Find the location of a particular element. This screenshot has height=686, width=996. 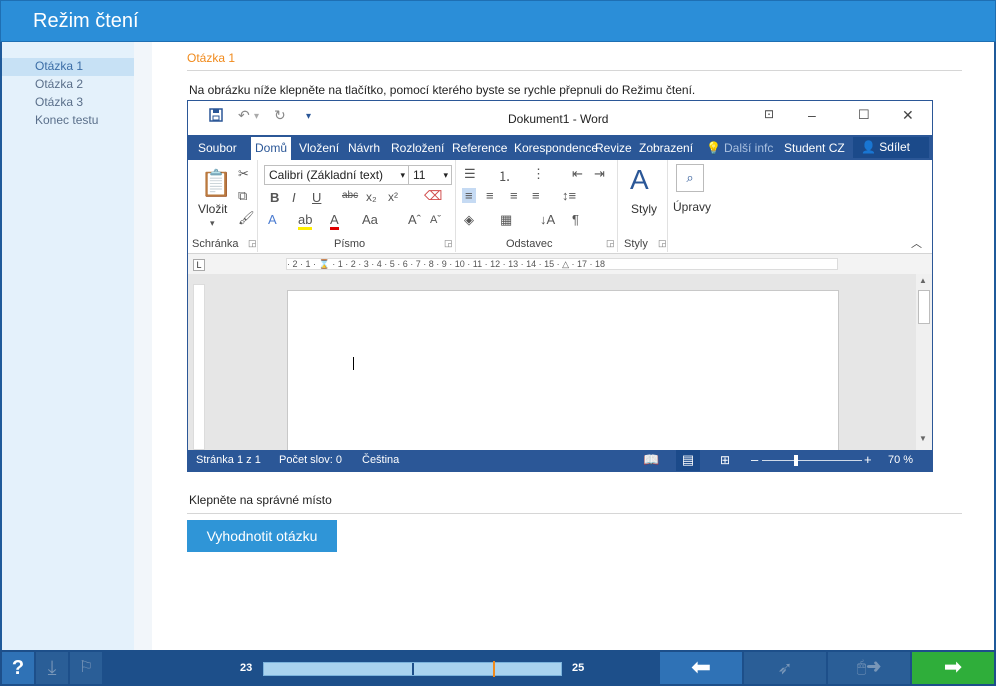

customize-qat-icon: ▾ is located at coordinates (308, 116).